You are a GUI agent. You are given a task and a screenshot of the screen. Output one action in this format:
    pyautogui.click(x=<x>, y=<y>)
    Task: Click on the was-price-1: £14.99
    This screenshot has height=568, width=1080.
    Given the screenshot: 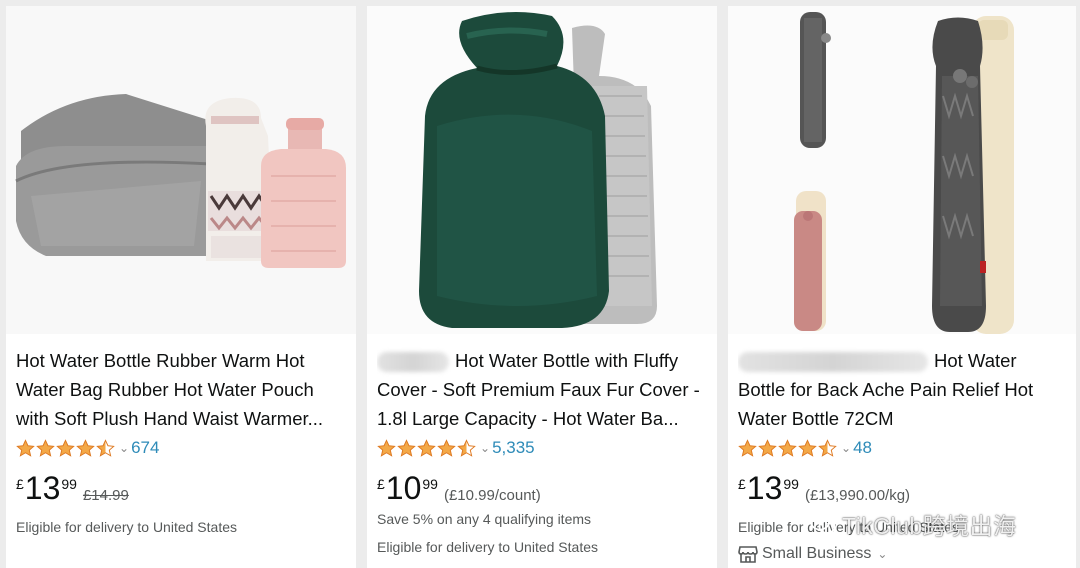 What is the action you would take?
    pyautogui.click(x=105, y=495)
    